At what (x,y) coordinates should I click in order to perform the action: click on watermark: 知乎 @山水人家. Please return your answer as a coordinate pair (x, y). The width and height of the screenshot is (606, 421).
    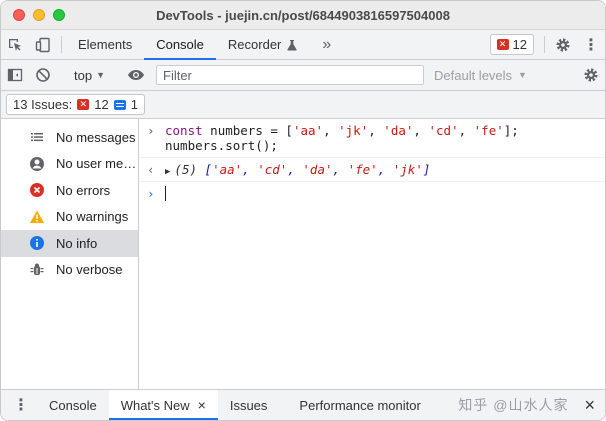
    Looking at the image, I should click on (513, 405).